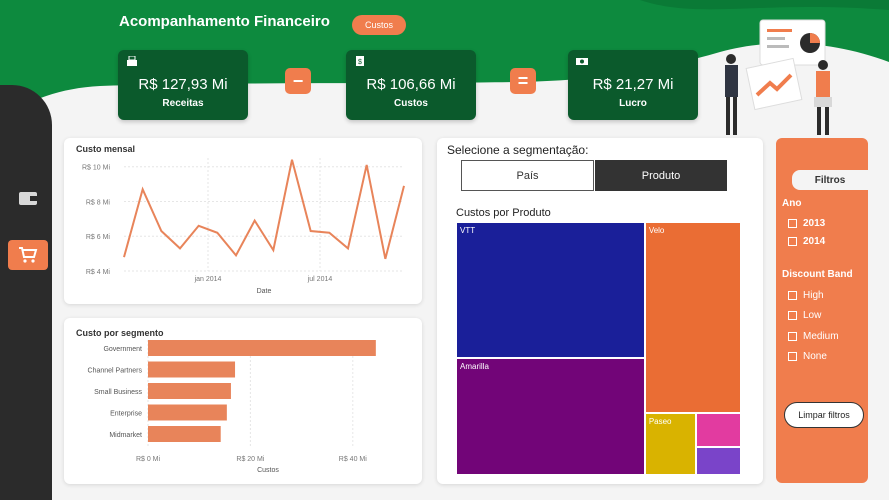  Describe the element at coordinates (379, 25) in the screenshot. I see `section-badge: Custos` at that location.